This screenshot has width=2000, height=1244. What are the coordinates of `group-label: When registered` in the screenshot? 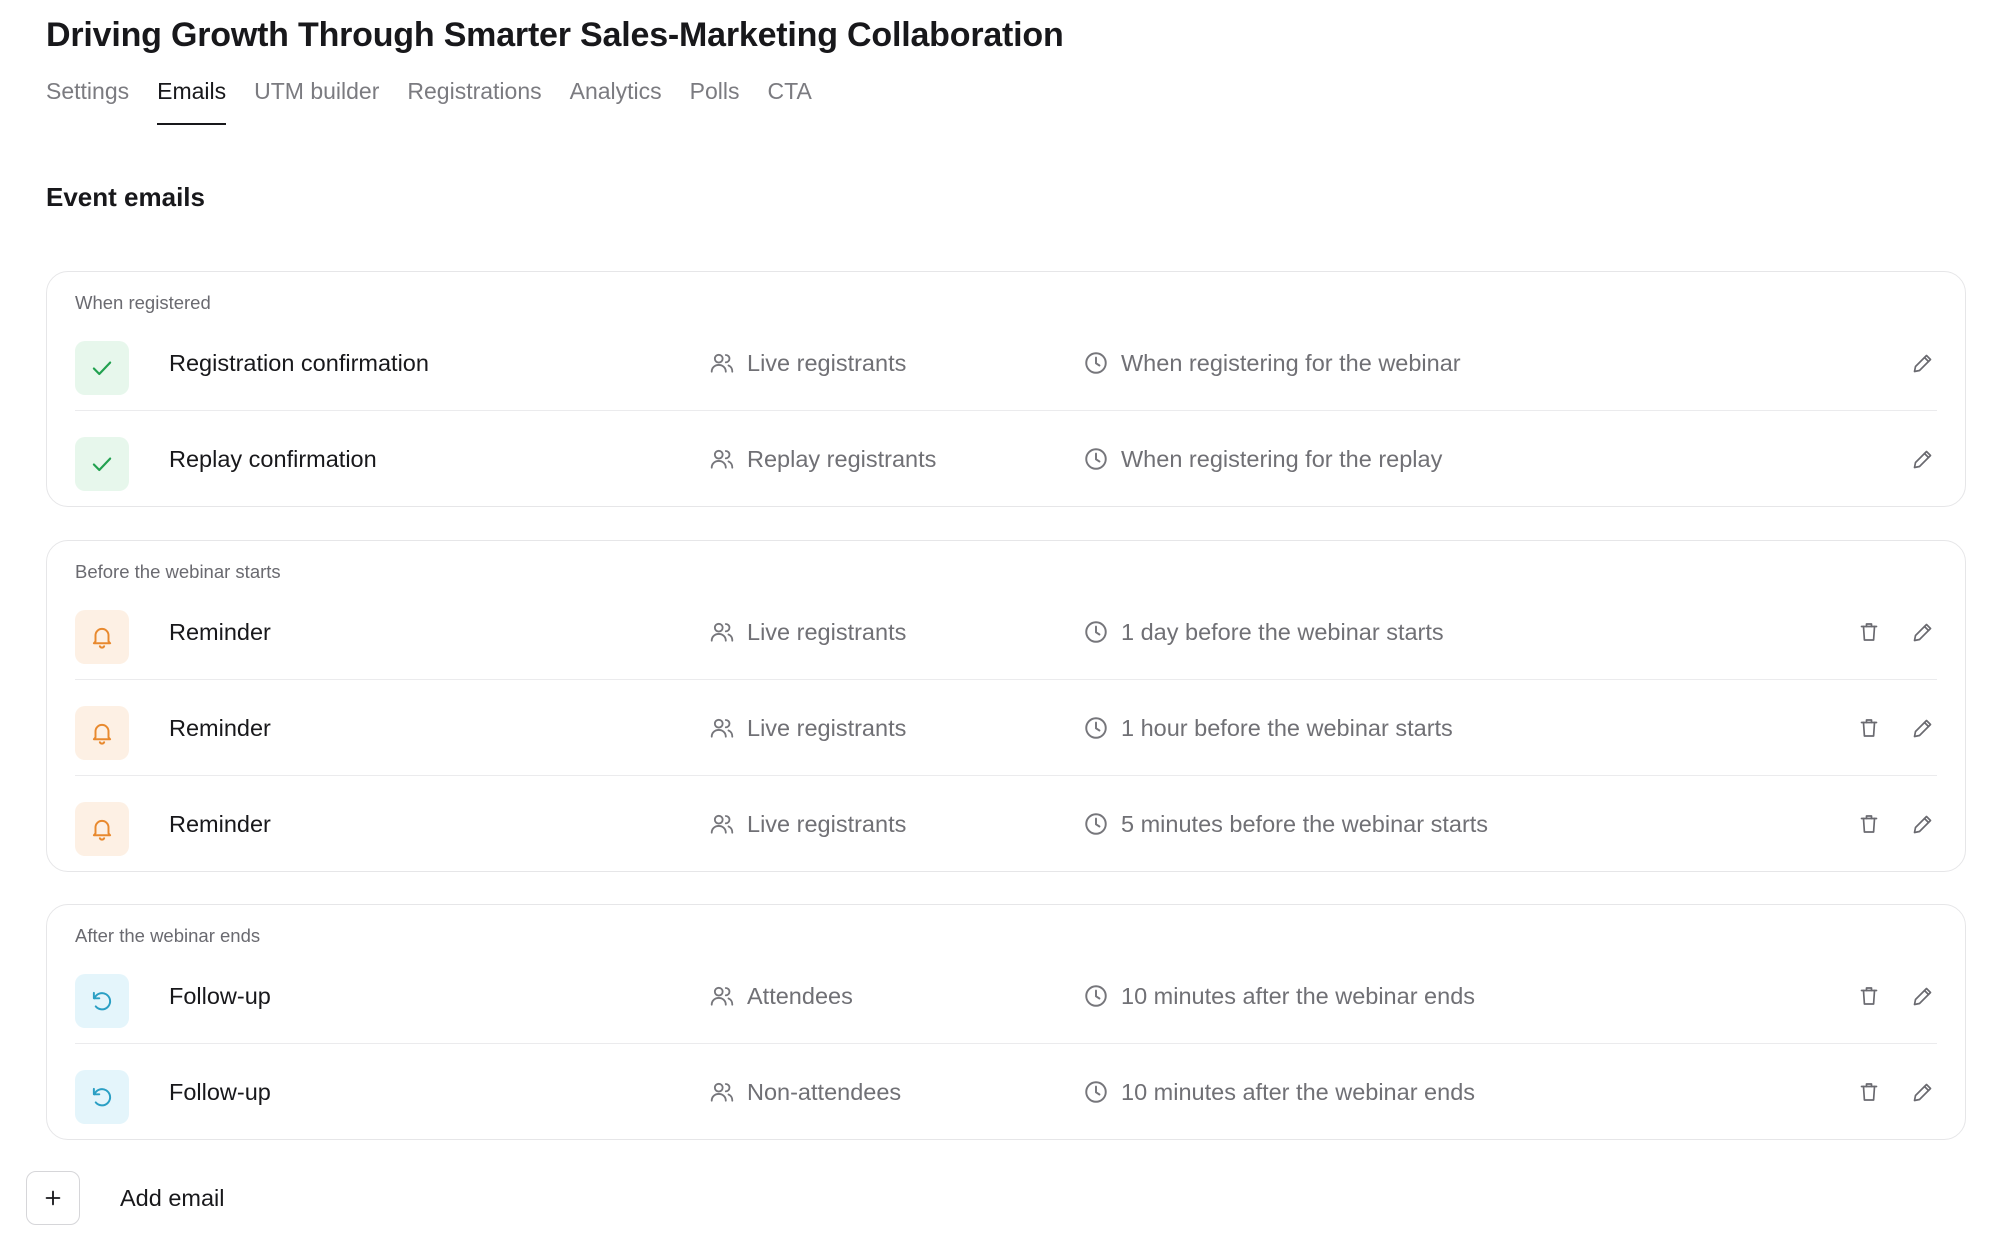 It's located at (143, 302).